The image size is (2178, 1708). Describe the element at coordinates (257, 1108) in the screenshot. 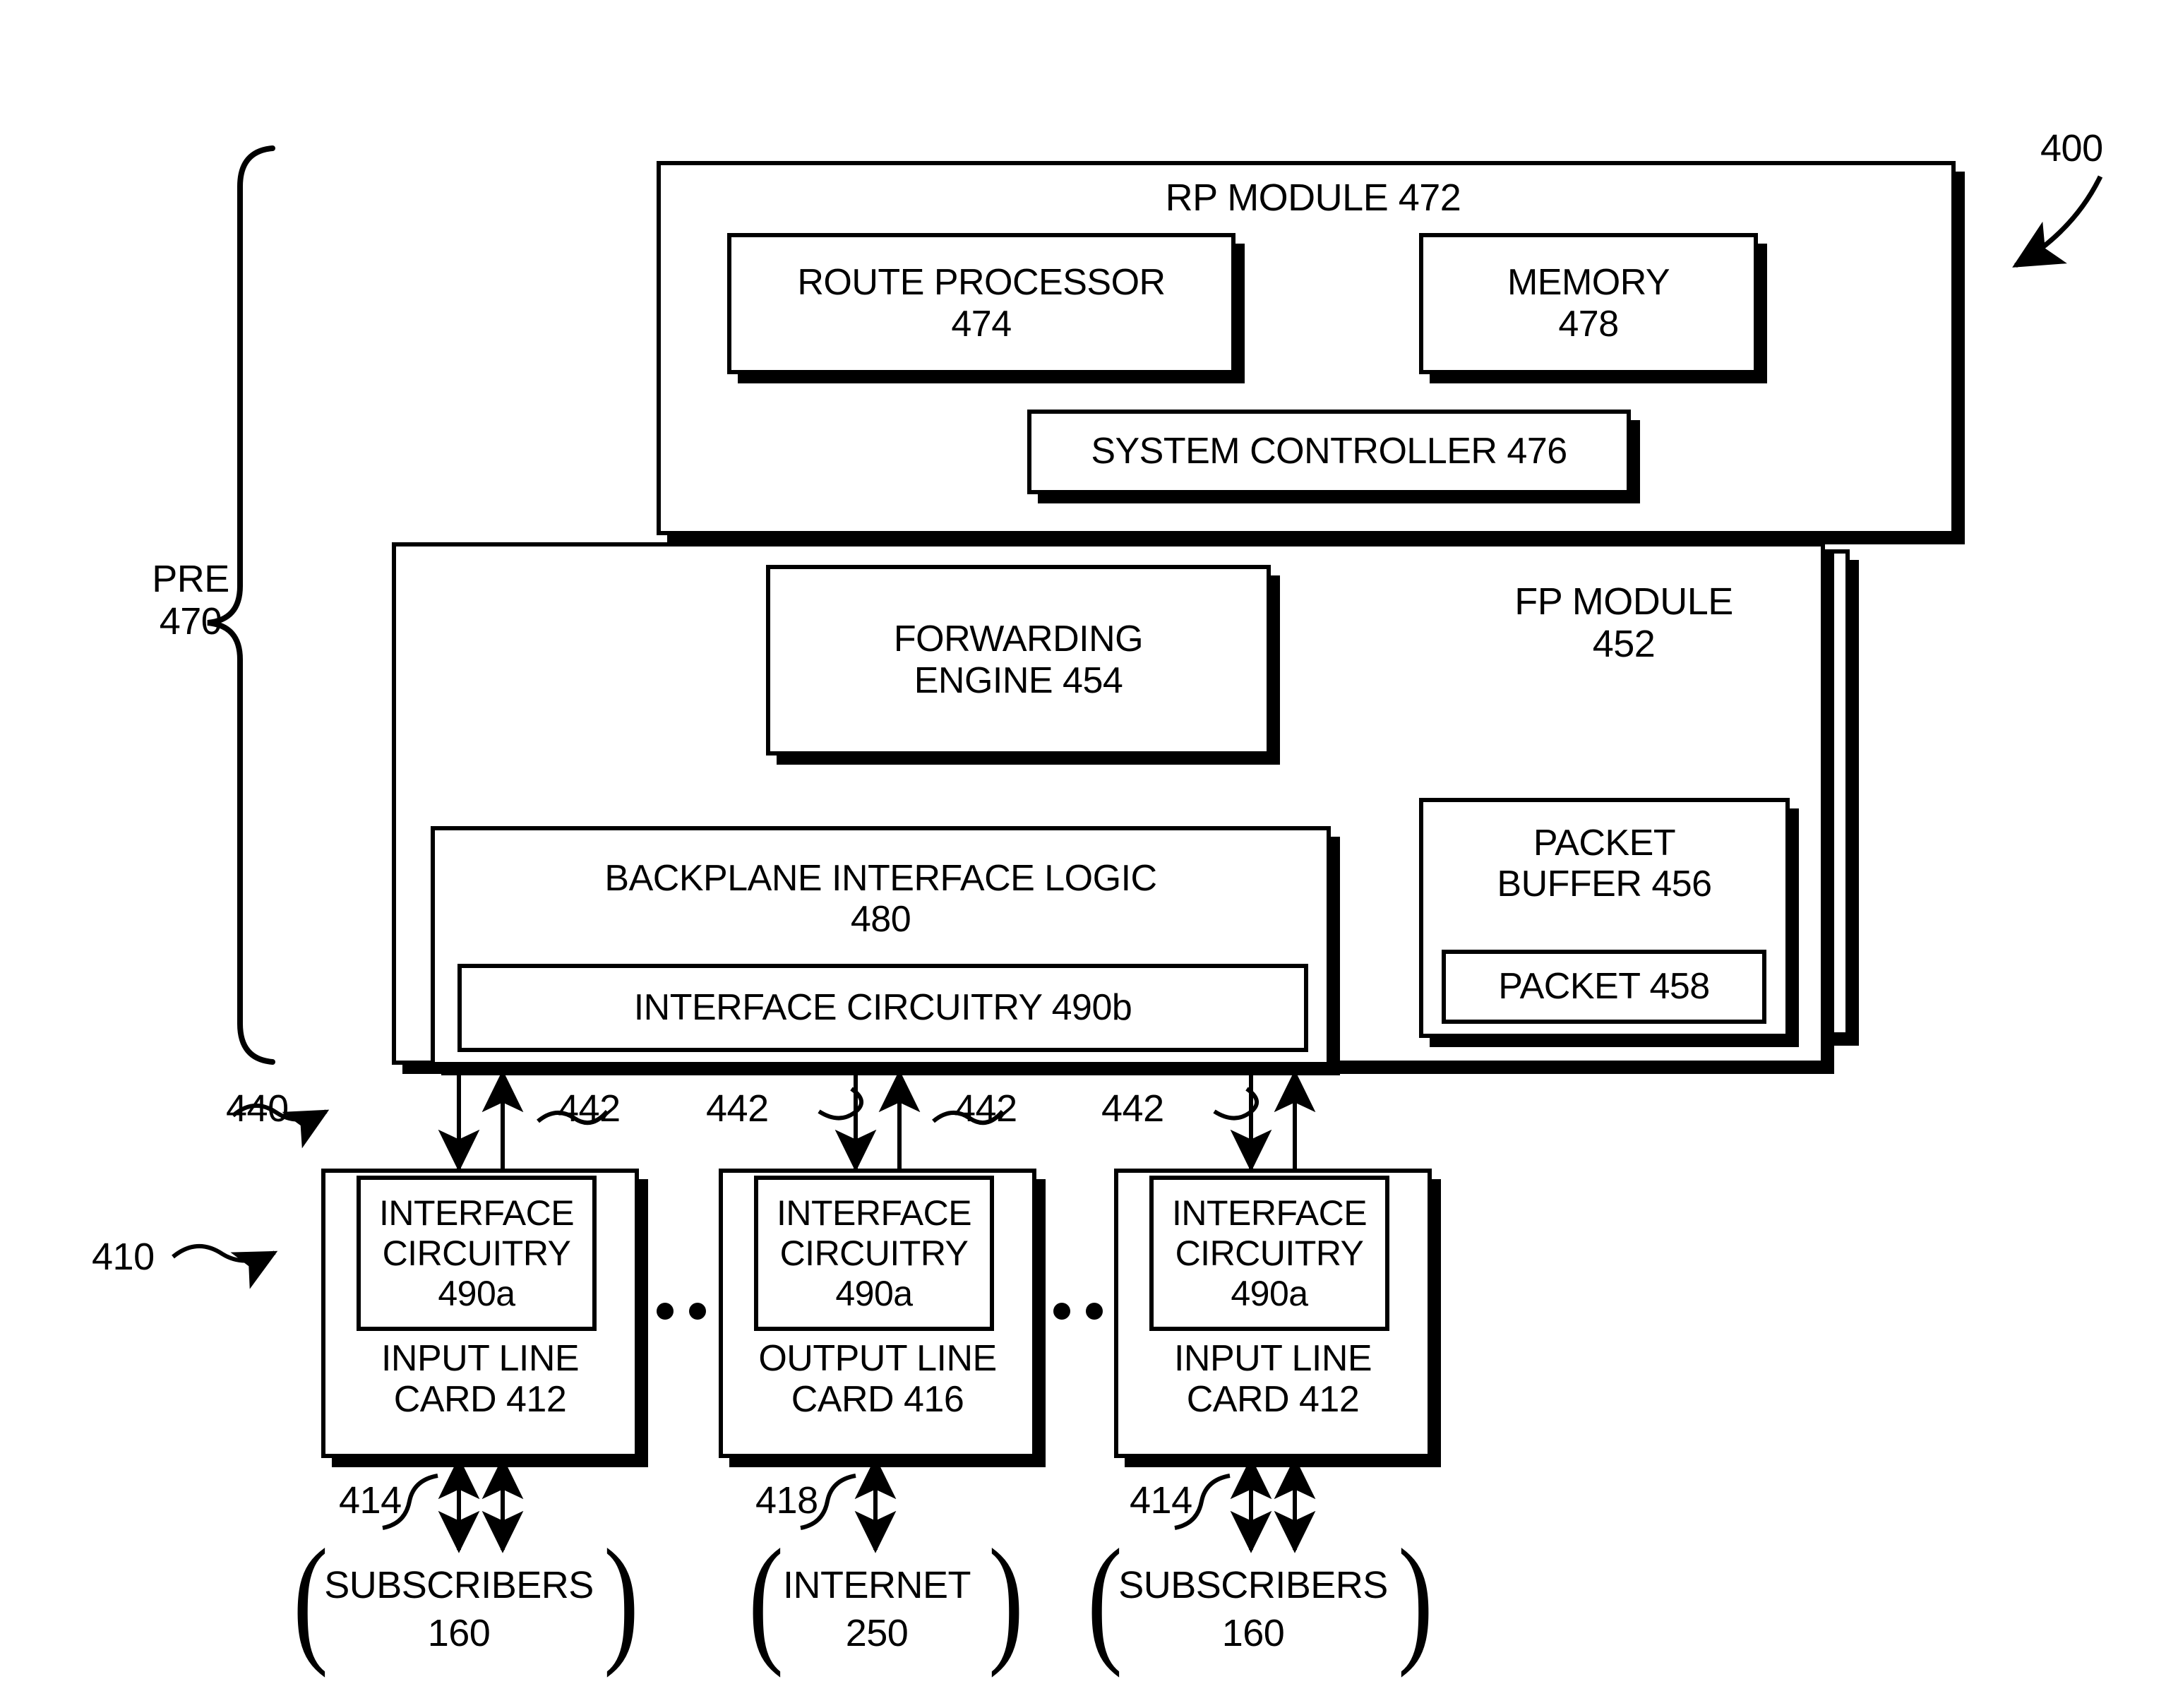

I see `backplane-ref-440: 440` at that location.